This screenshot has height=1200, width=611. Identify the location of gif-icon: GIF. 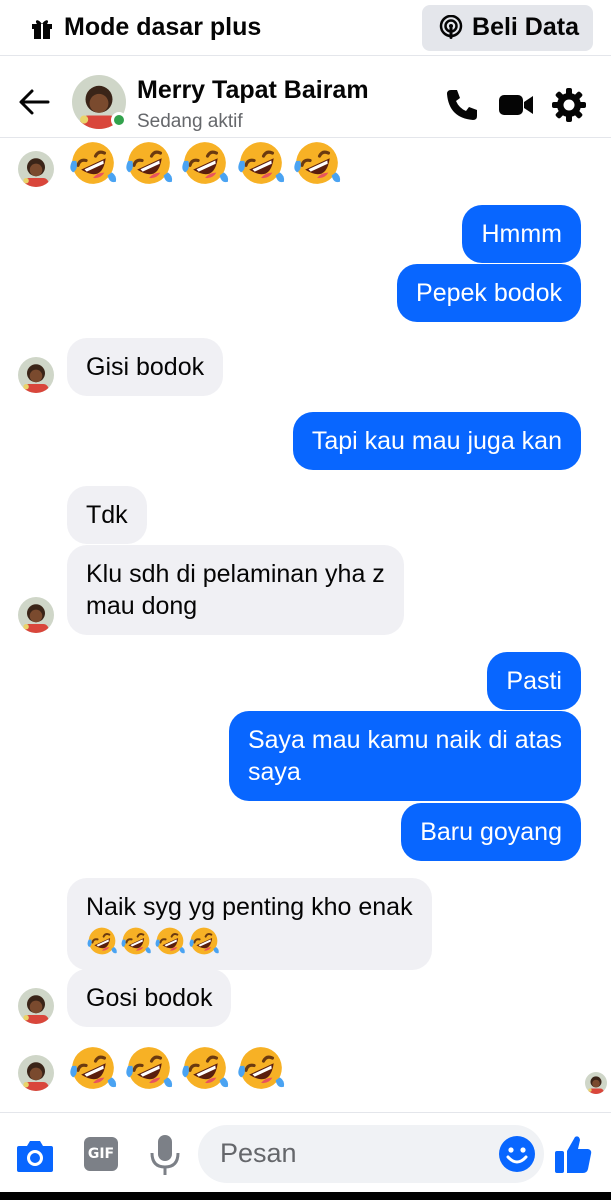
(101, 1154).